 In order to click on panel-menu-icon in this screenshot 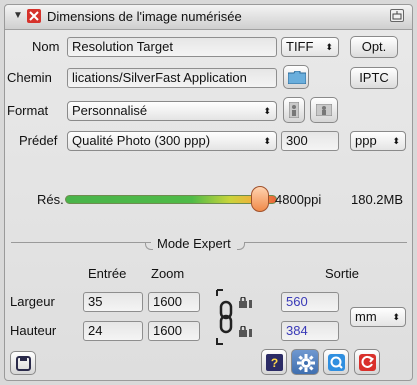, I will do `click(397, 15)`.